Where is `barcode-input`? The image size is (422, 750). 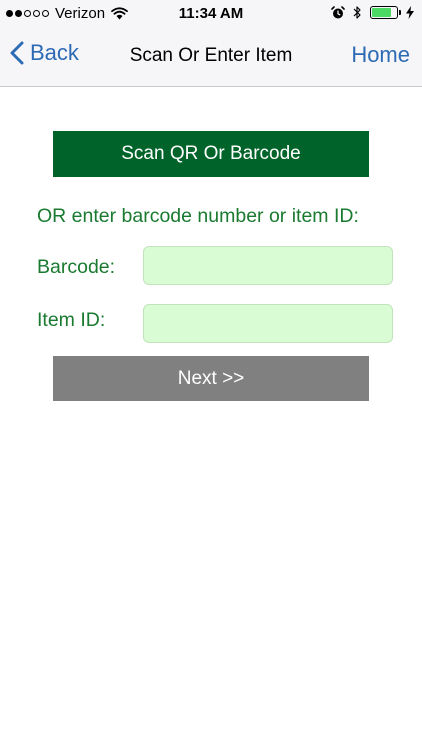 barcode-input is located at coordinates (268, 265).